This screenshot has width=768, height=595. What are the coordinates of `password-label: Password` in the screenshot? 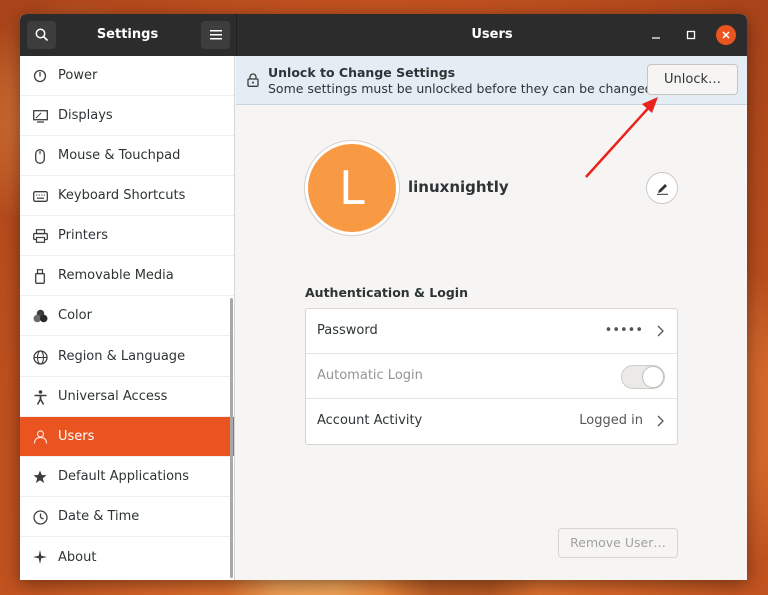 It's located at (347, 330).